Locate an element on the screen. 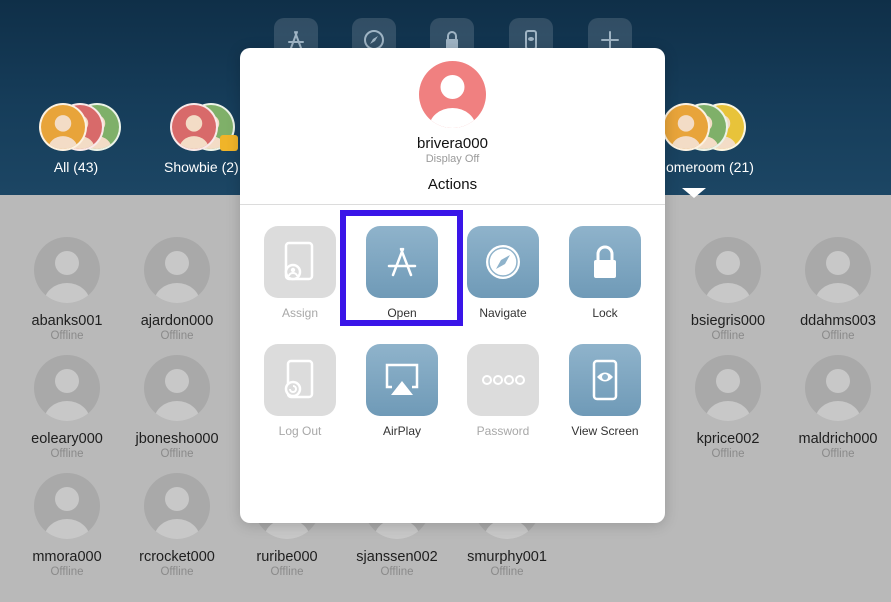  student-tile: maldrich000 Offline is located at coordinates (837, 410).